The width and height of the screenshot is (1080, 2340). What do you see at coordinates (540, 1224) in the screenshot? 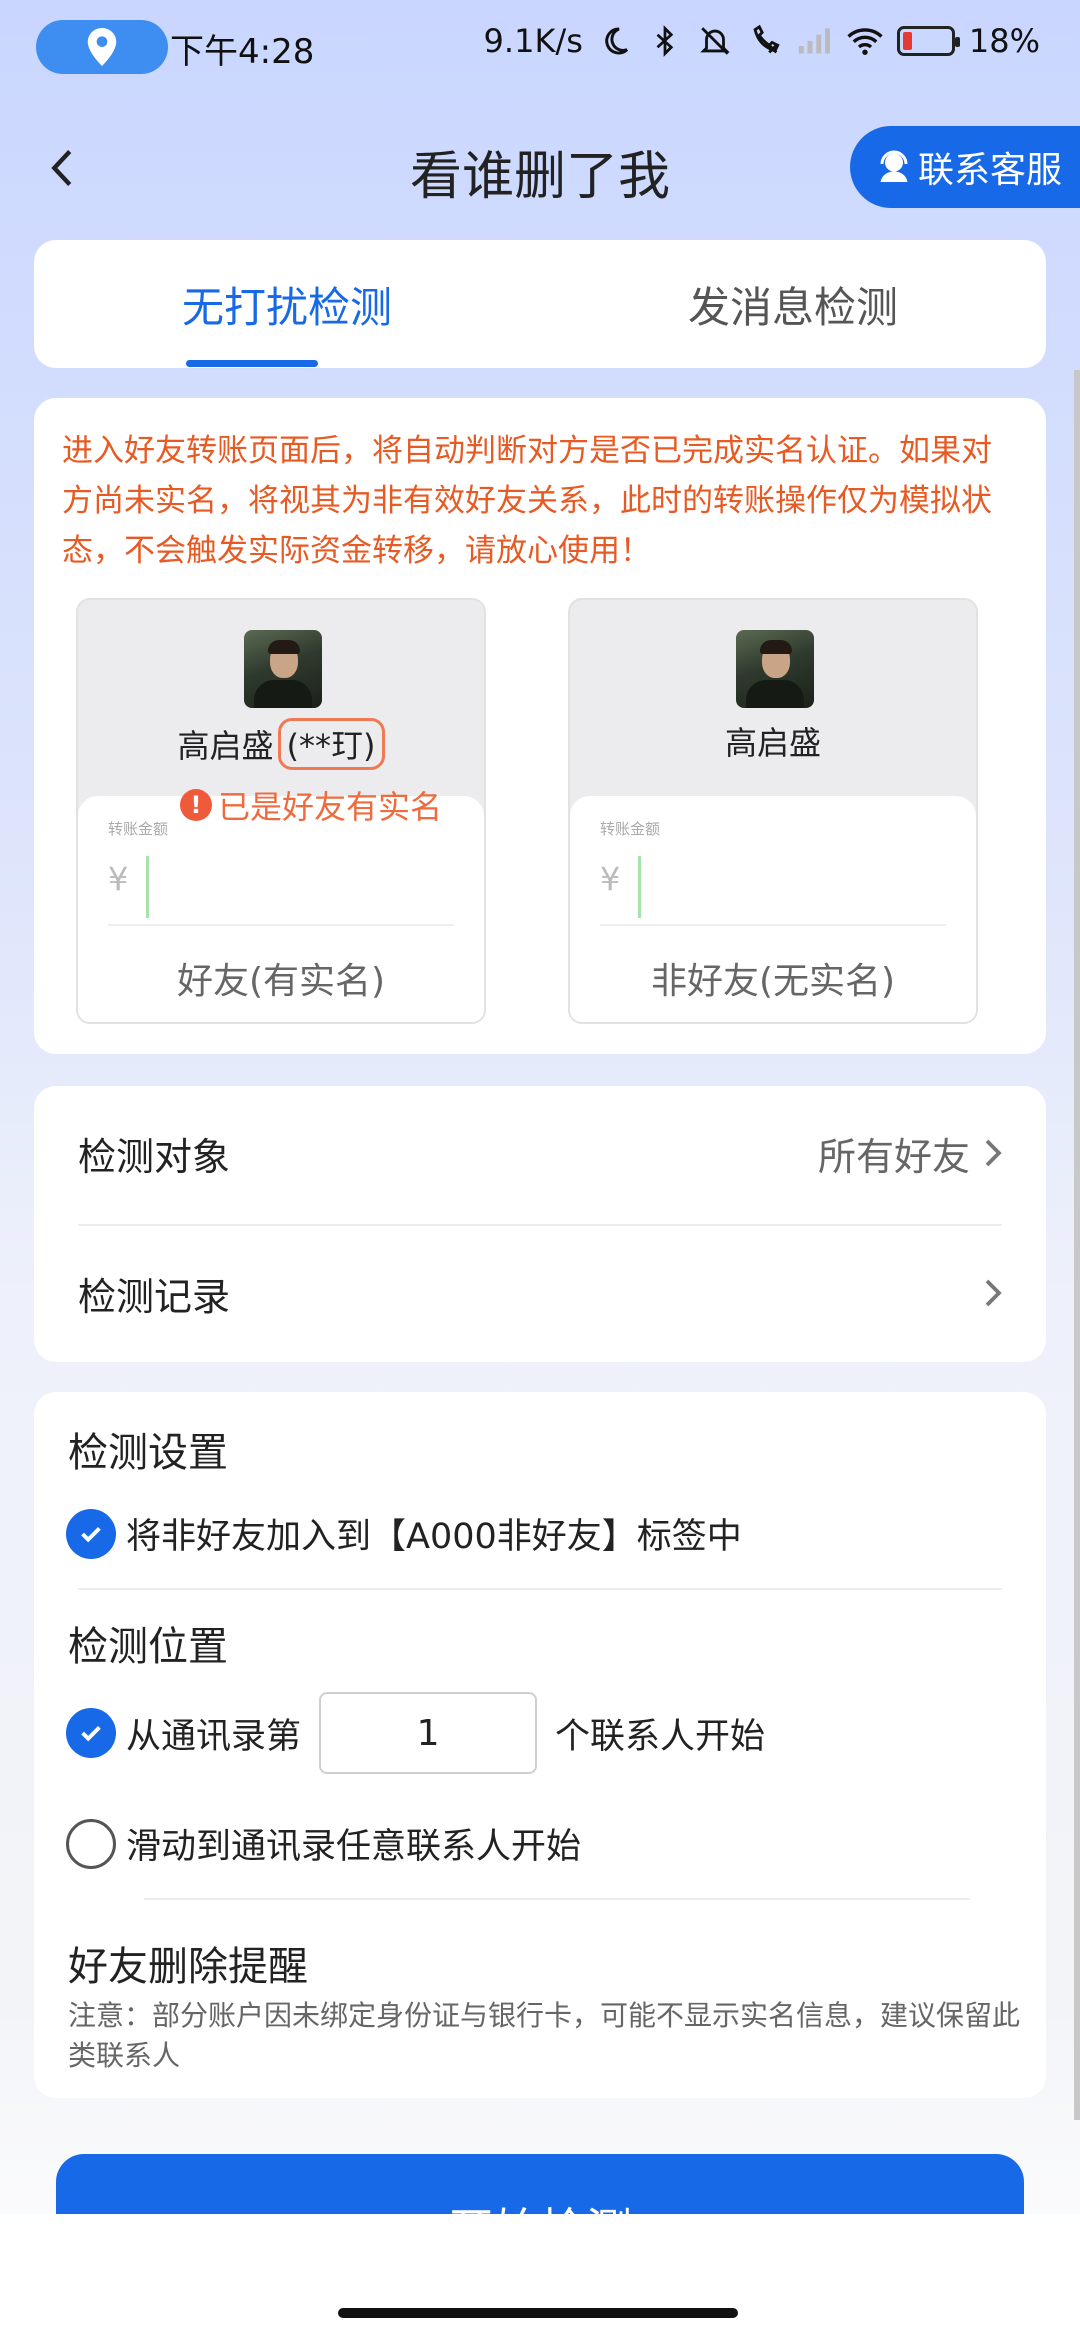
I see `options-list: 检测对象 所有好友 检测记录` at bounding box center [540, 1224].